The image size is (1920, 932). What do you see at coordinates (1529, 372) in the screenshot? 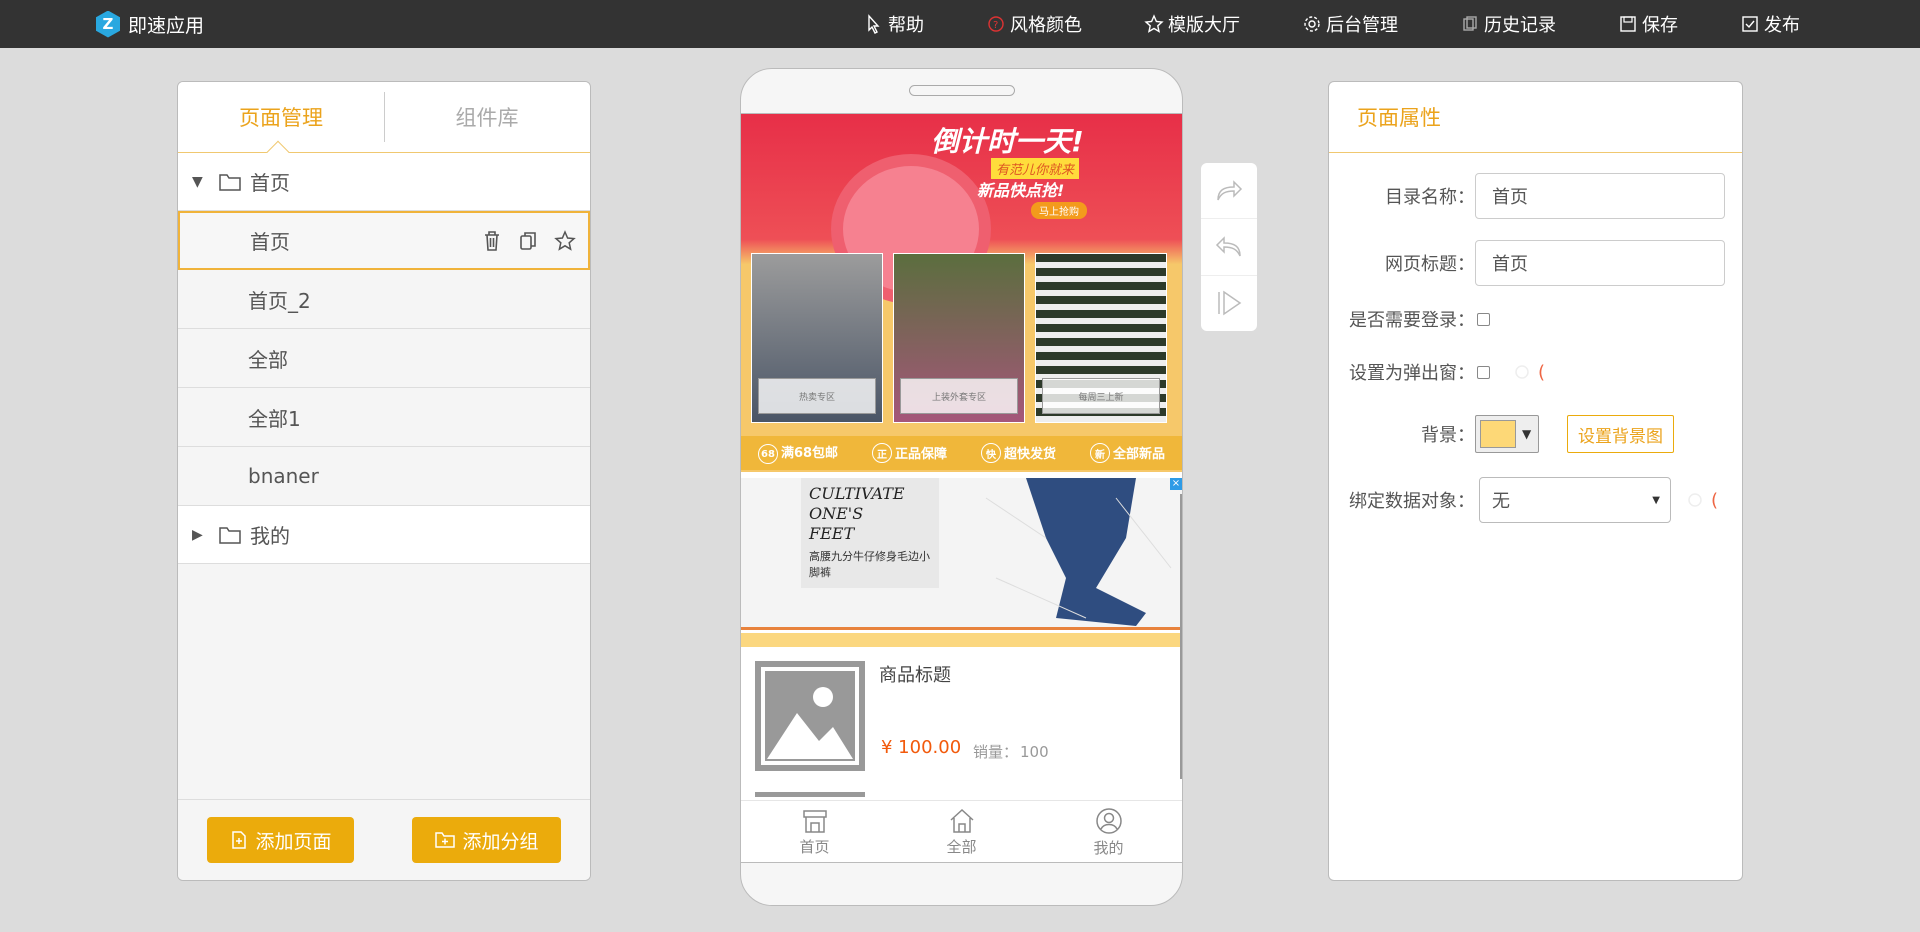
I see `popup-help: (` at bounding box center [1529, 372].